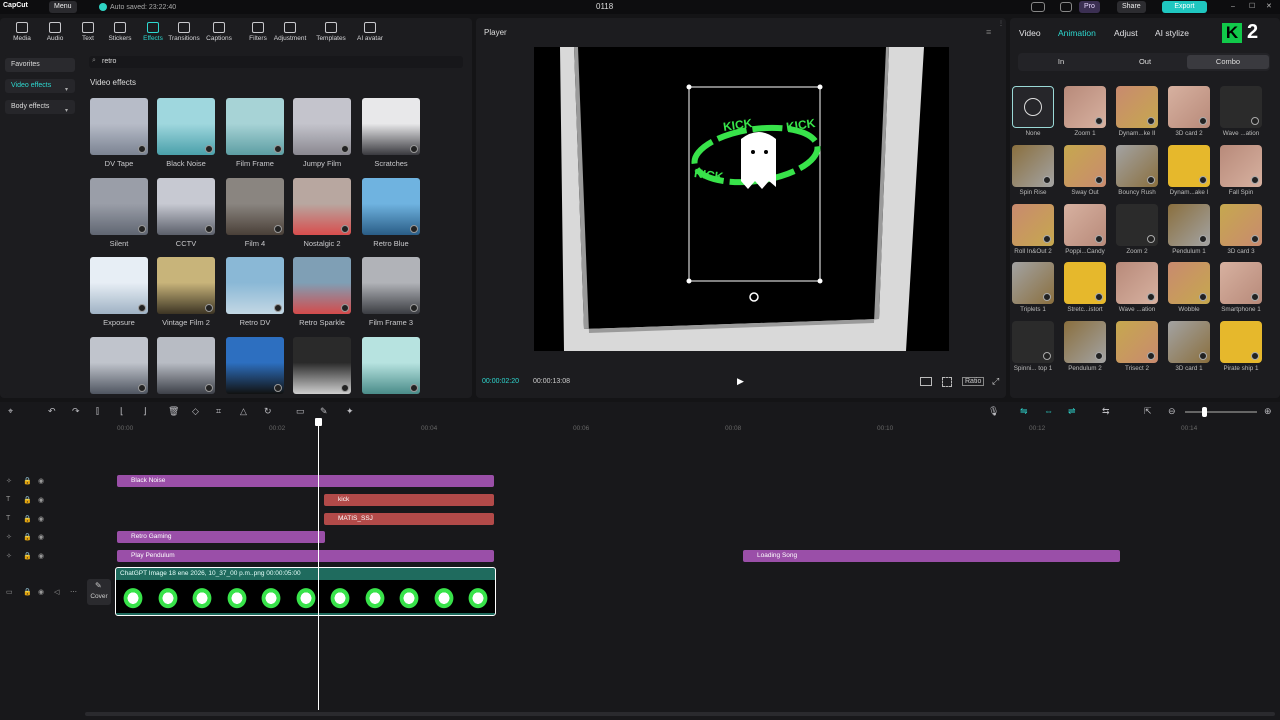 This screenshot has height=720, width=1280. What do you see at coordinates (409, 500) in the screenshot?
I see `clip-text-kick: kick` at bounding box center [409, 500].